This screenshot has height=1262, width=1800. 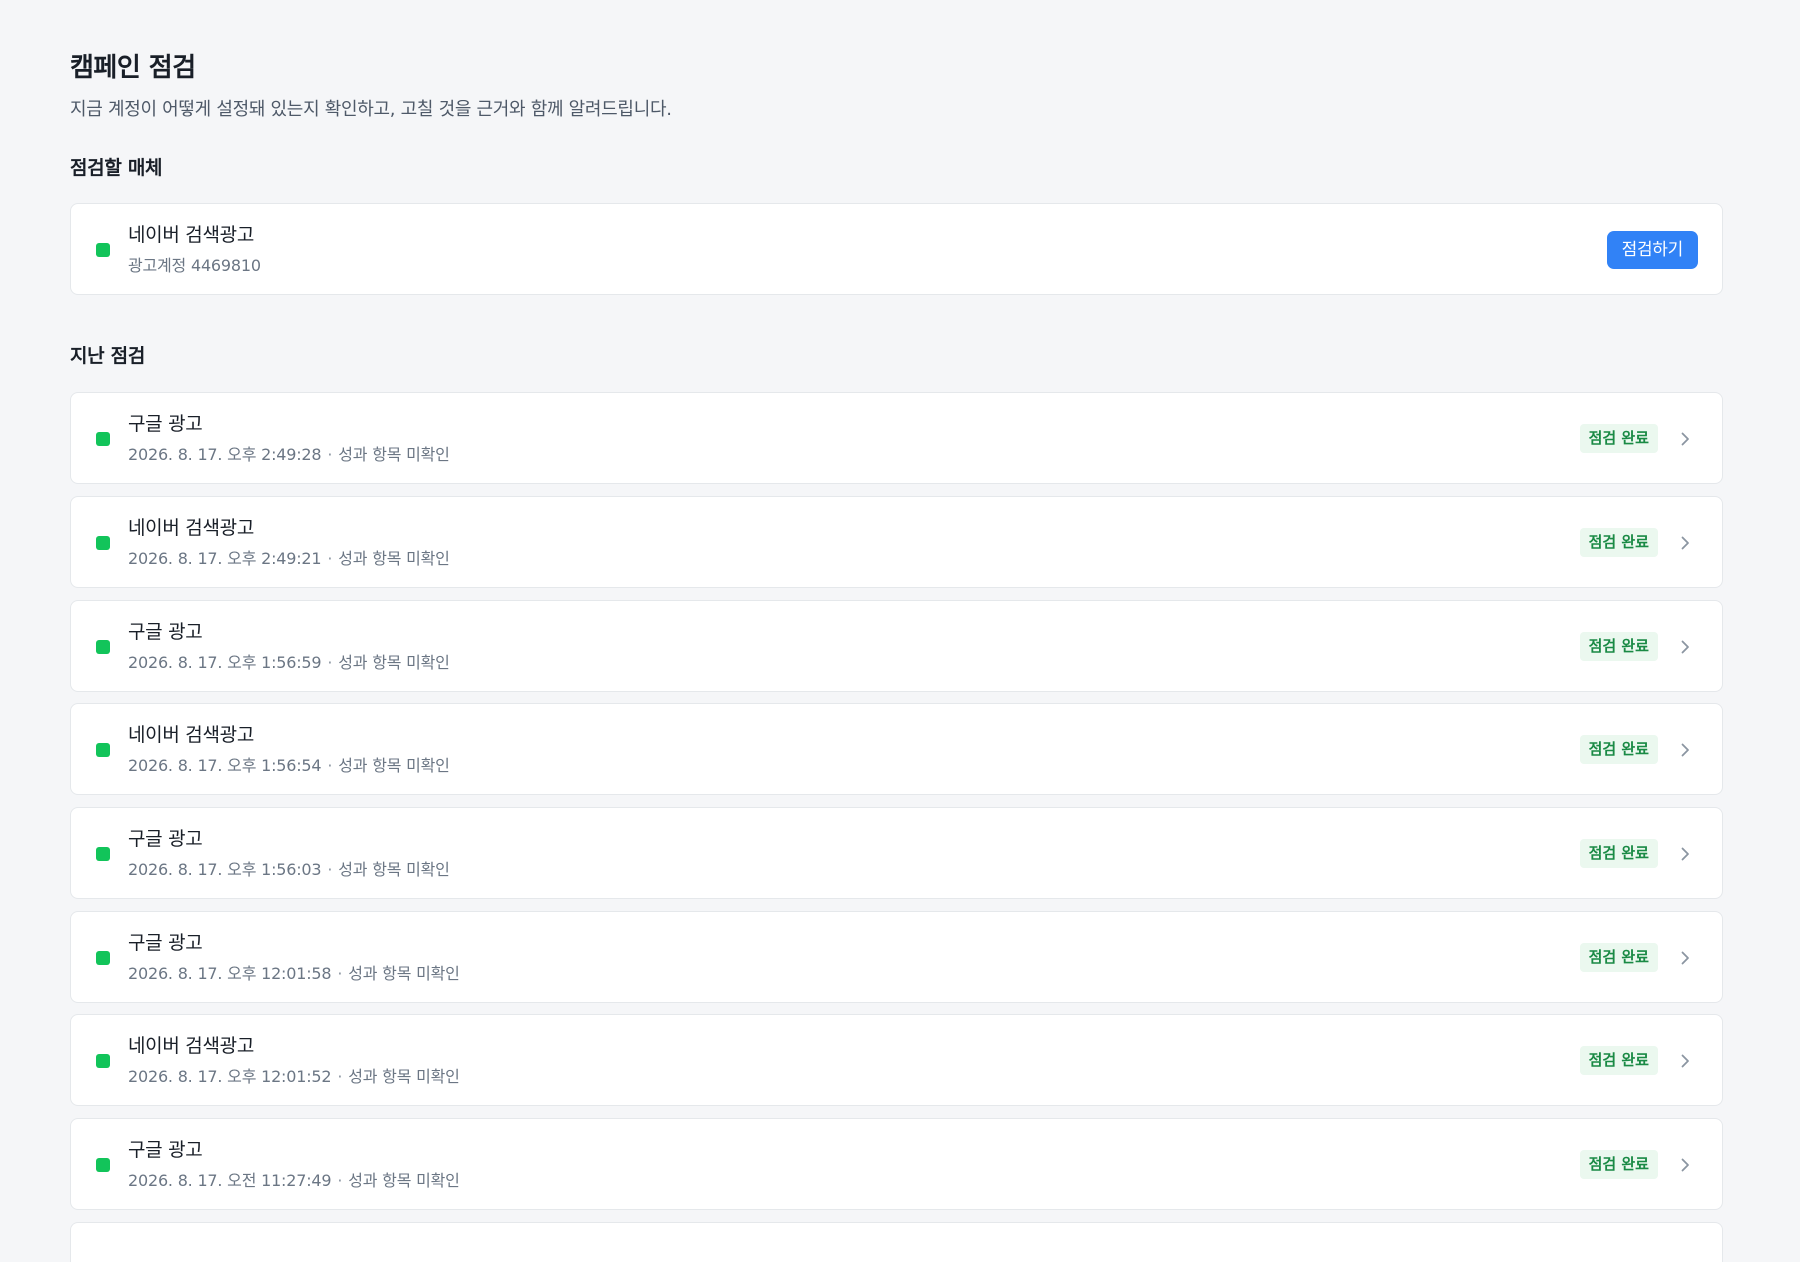 What do you see at coordinates (230, 973) in the screenshot?
I see `history-row-timestamp: 2026. 8. 17. 오후 12:01:58` at bounding box center [230, 973].